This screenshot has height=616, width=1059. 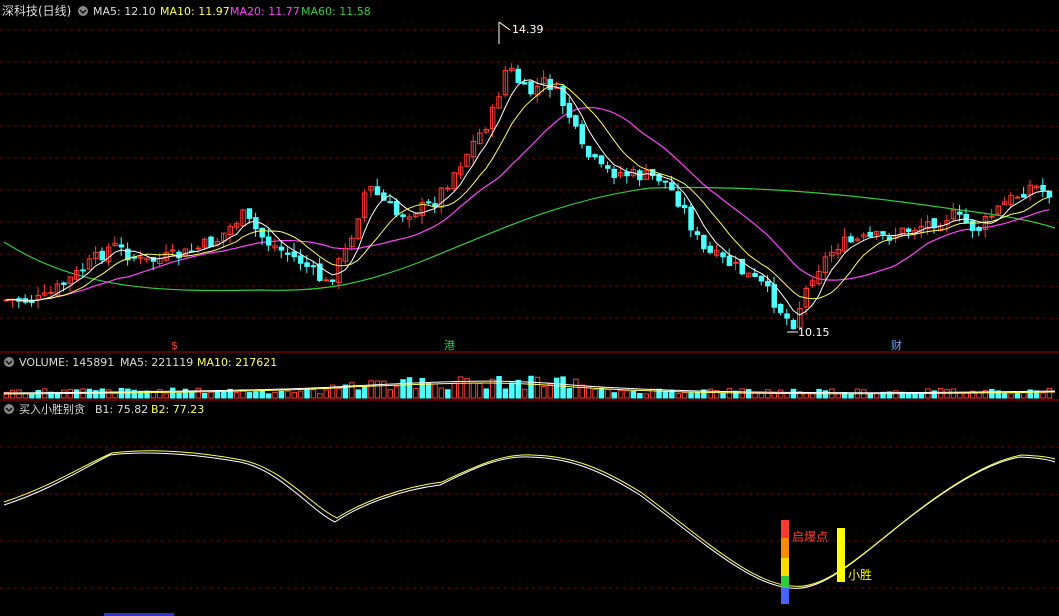 What do you see at coordinates (896, 345) in the screenshot?
I see `event-marker-financial-report: 财` at bounding box center [896, 345].